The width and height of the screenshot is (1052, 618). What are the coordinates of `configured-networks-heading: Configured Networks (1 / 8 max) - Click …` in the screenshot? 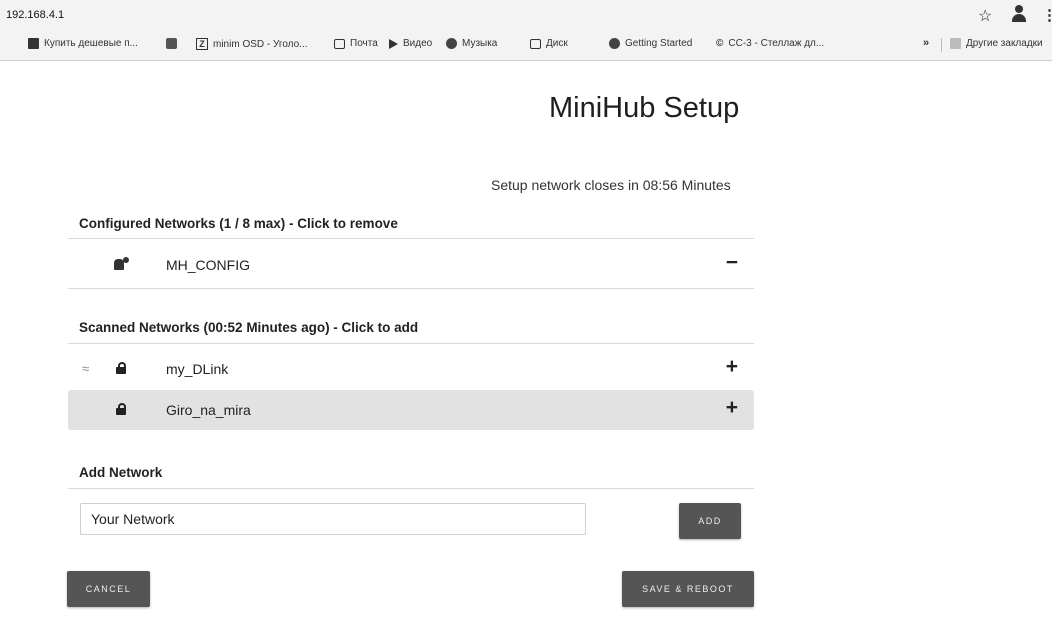 It's located at (238, 223).